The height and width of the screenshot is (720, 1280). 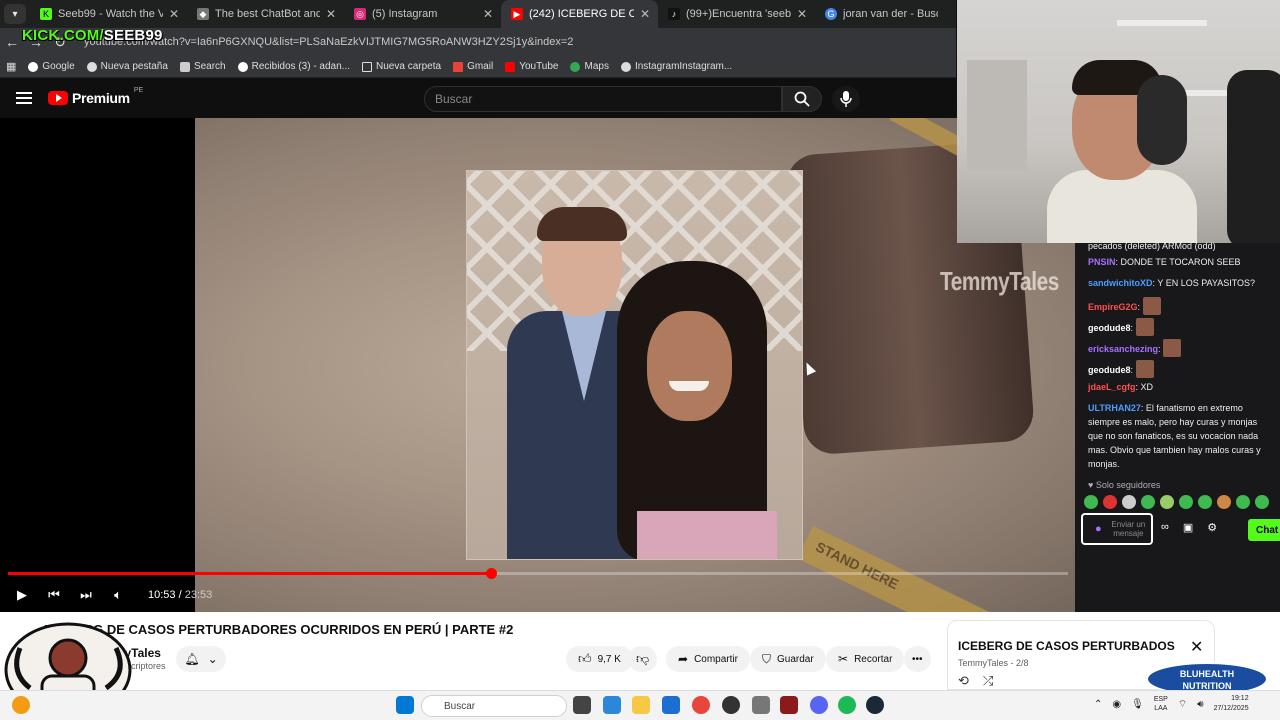 What do you see at coordinates (1123, 349) in the screenshot?
I see `chat-username: ericksanchezing` at bounding box center [1123, 349].